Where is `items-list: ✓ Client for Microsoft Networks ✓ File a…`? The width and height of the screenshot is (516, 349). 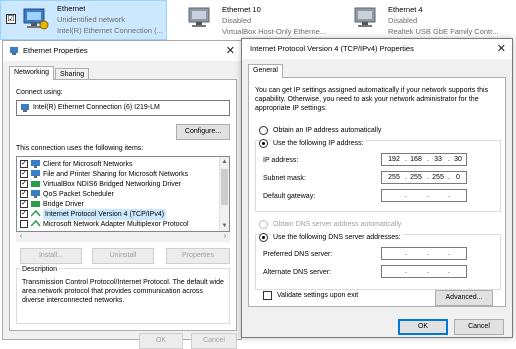 items-list: ✓ Client for Microsoft Networks ✓ File a… is located at coordinates (123, 194).